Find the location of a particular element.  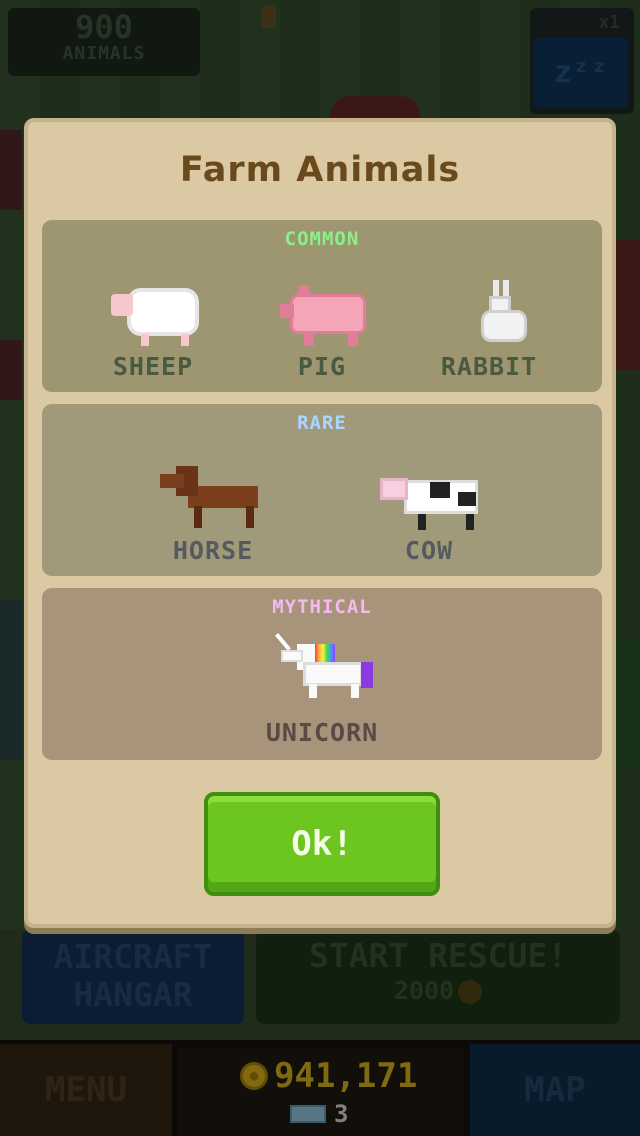

unicorn-icon is located at coordinates (322, 672).